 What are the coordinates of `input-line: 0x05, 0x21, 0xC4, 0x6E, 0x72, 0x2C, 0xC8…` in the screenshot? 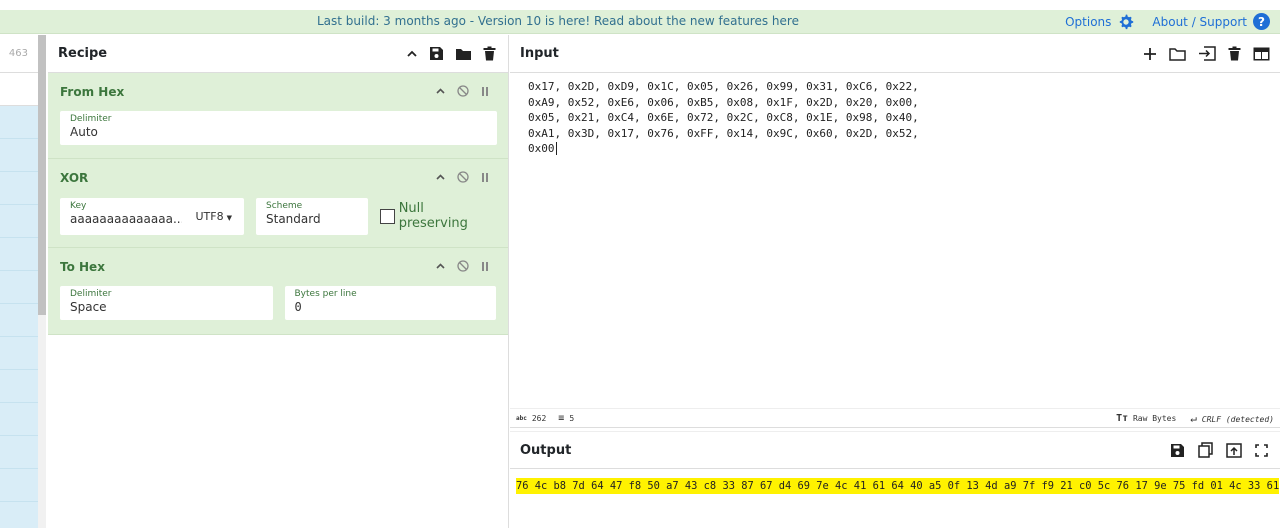 It's located at (723, 118).